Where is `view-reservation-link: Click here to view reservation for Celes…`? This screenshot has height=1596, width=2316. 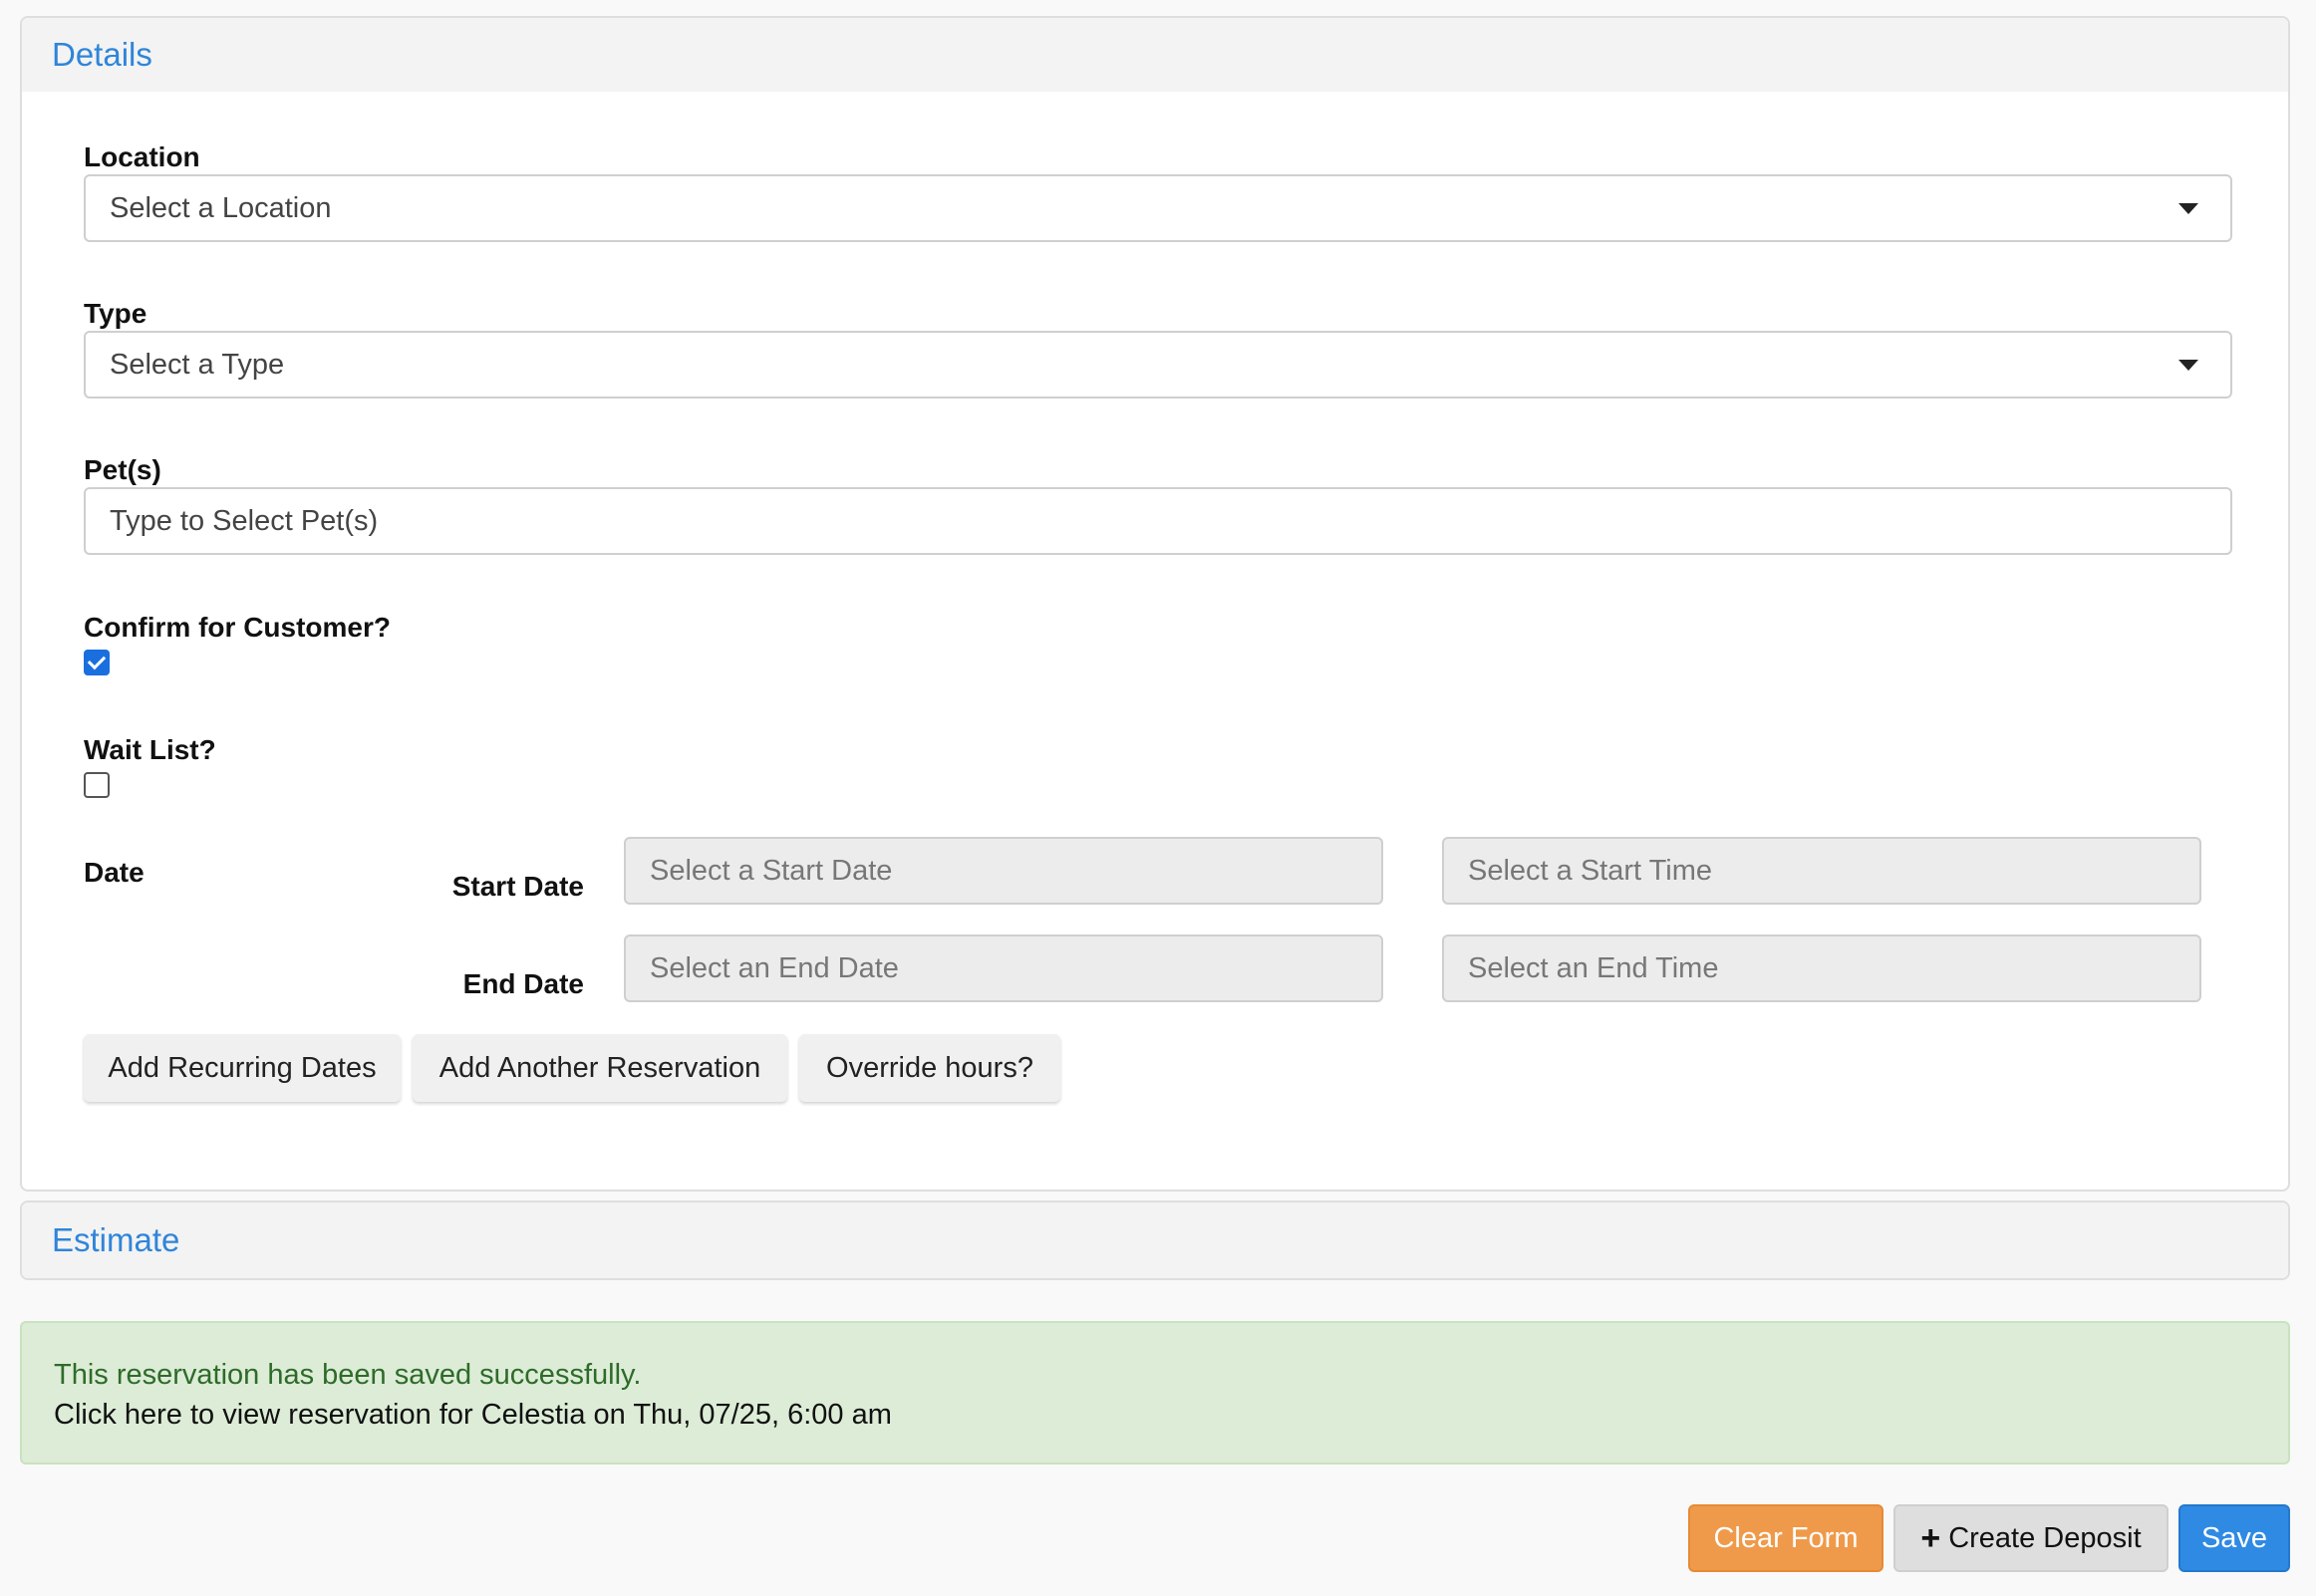 view-reservation-link: Click here to view reservation for Celes… is located at coordinates (1171, 1415).